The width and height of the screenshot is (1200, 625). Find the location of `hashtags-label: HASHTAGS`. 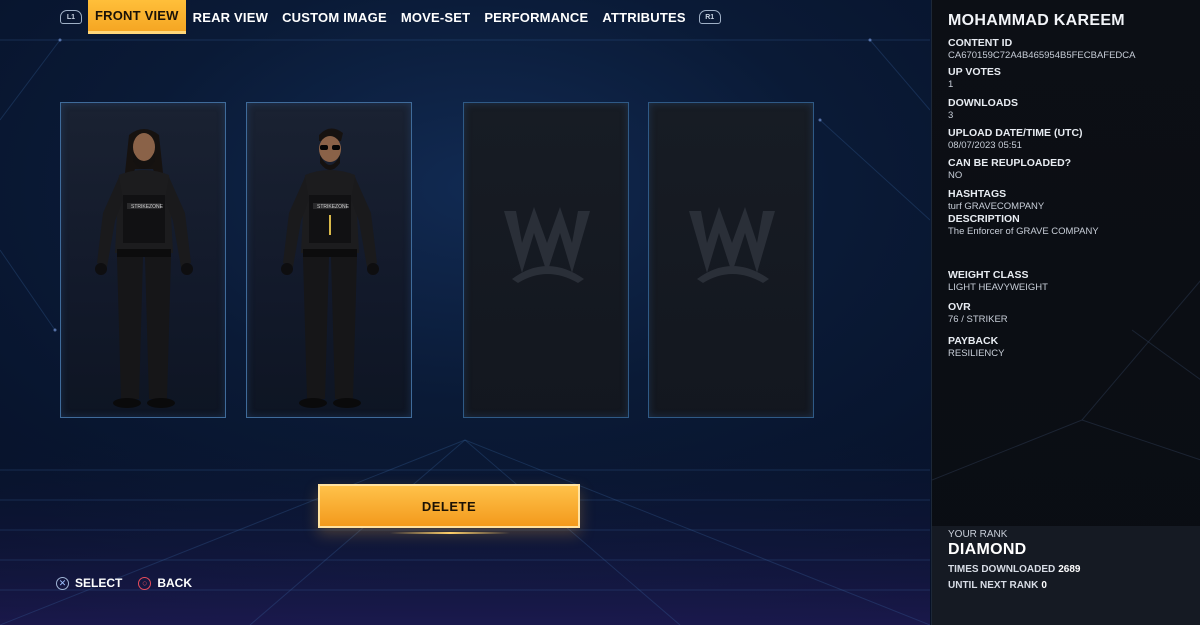

hashtags-label: HASHTAGS is located at coordinates (977, 194).